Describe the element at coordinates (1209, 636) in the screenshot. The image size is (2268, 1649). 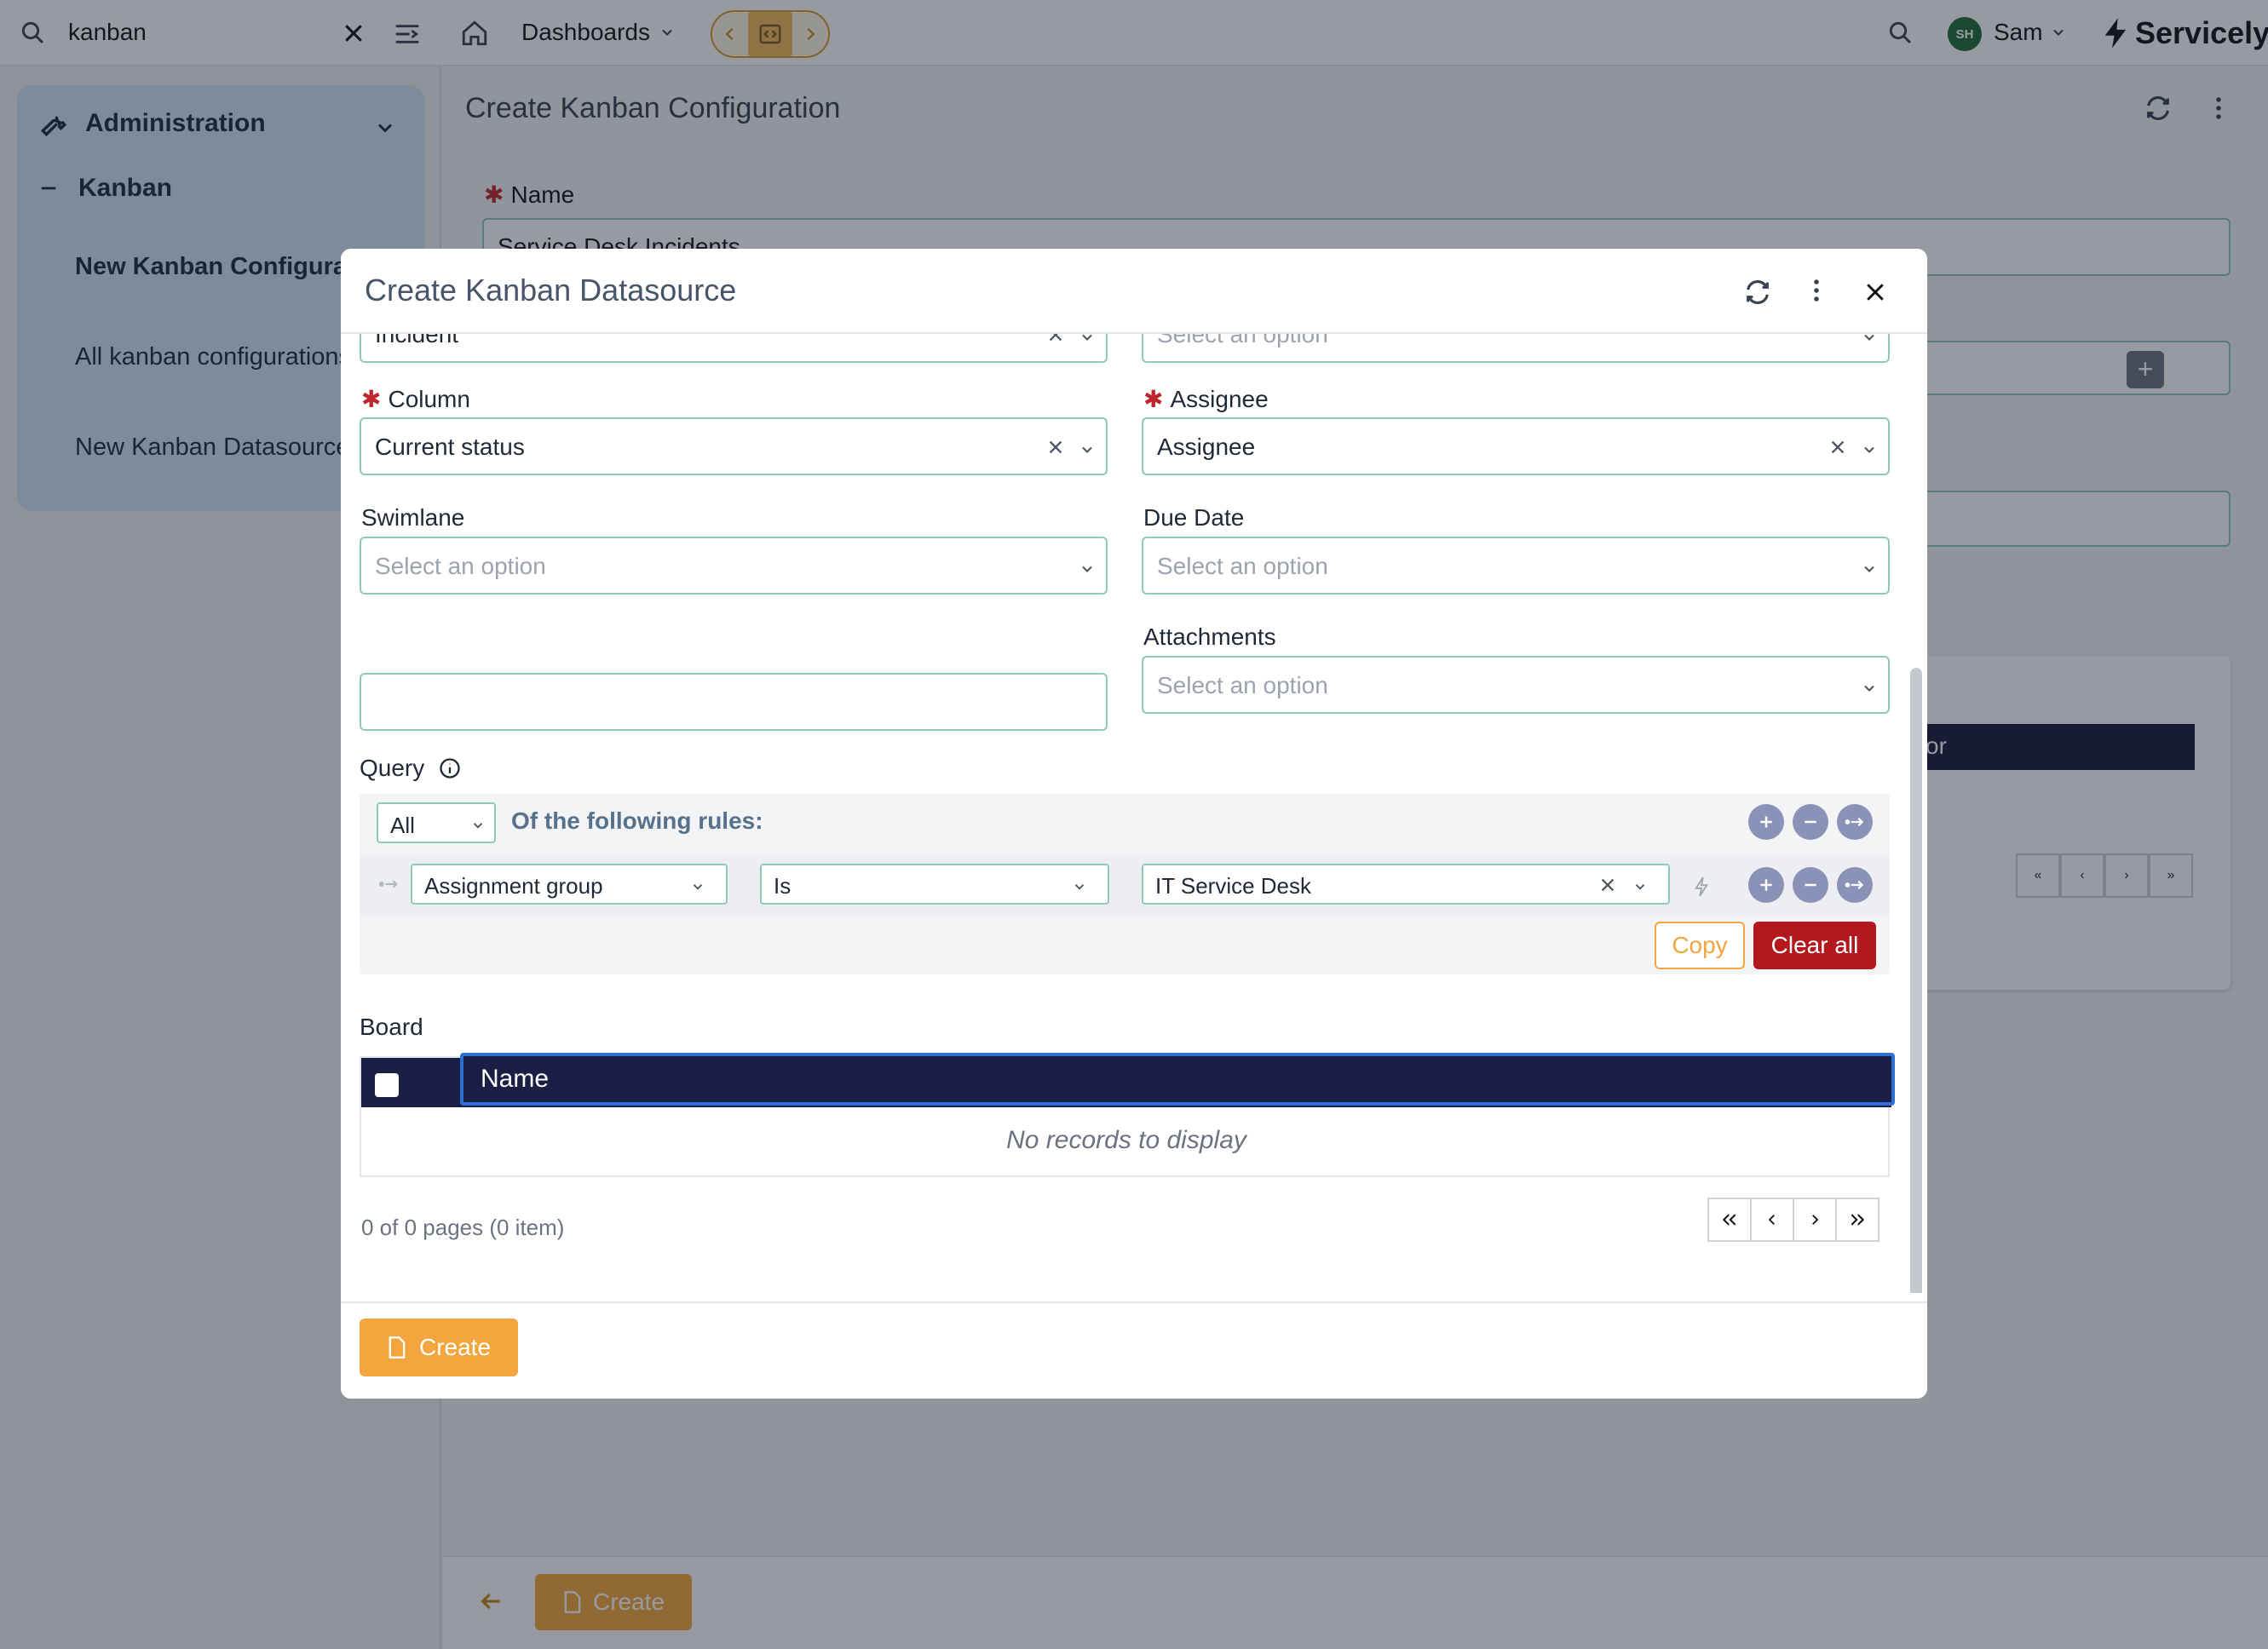
I see `attachments-label: Attachments` at that location.